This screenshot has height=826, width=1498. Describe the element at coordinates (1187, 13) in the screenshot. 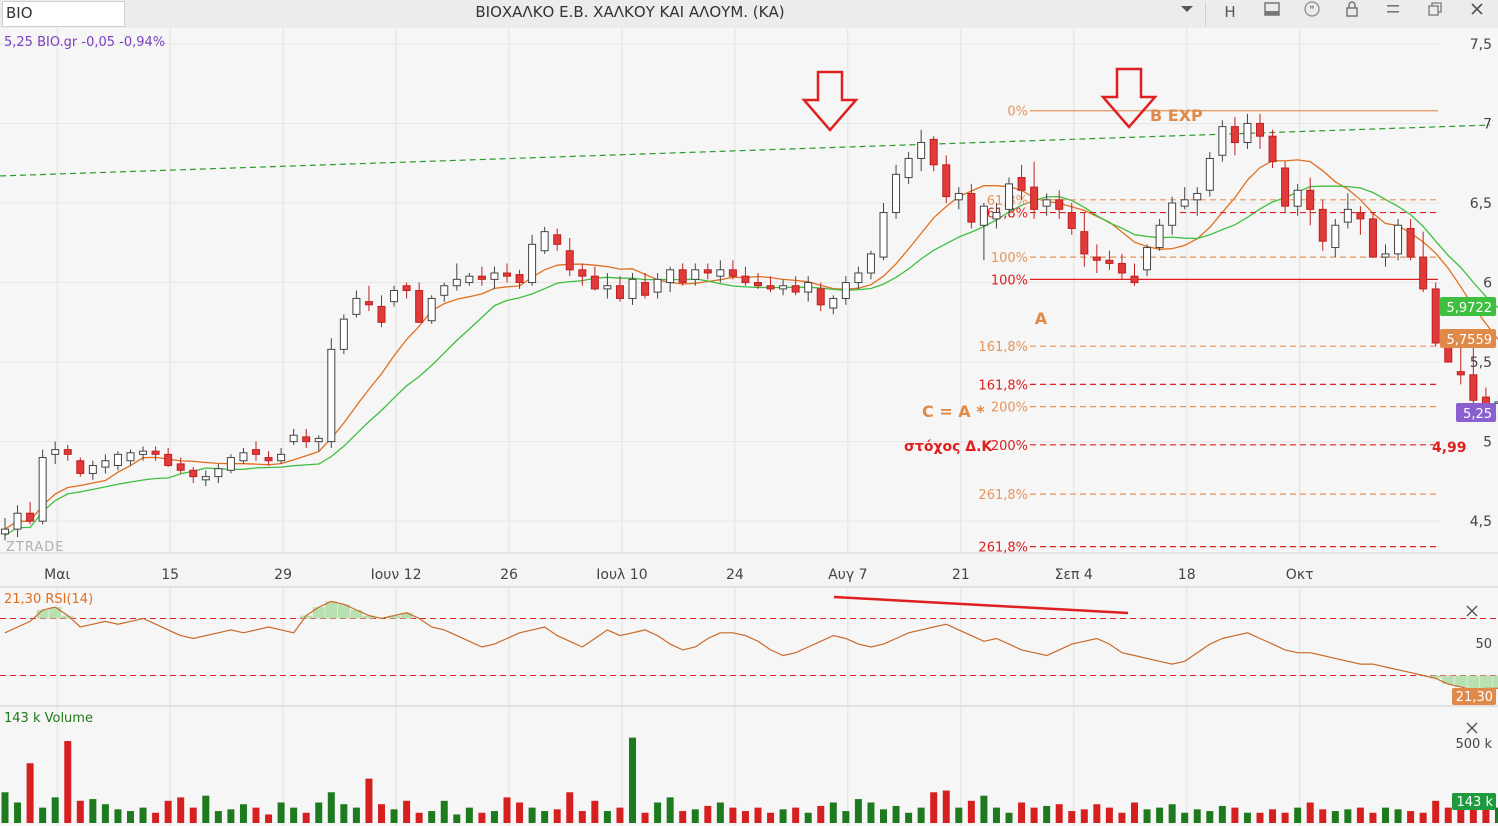

I see `dropdown-icon` at that location.